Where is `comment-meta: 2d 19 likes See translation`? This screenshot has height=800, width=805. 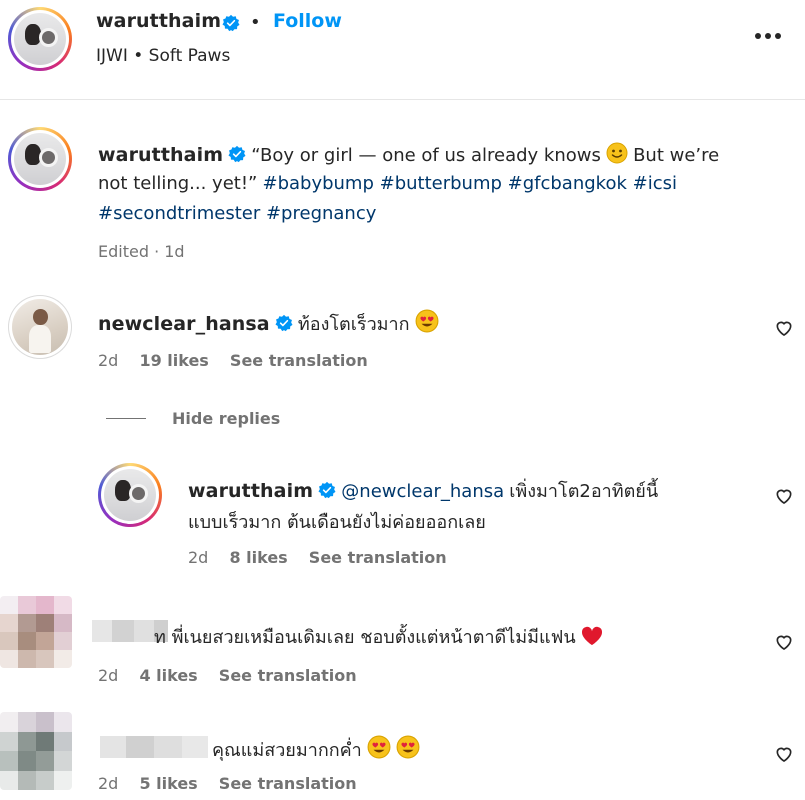
comment-meta: 2d 19 likes See translation is located at coordinates (233, 360).